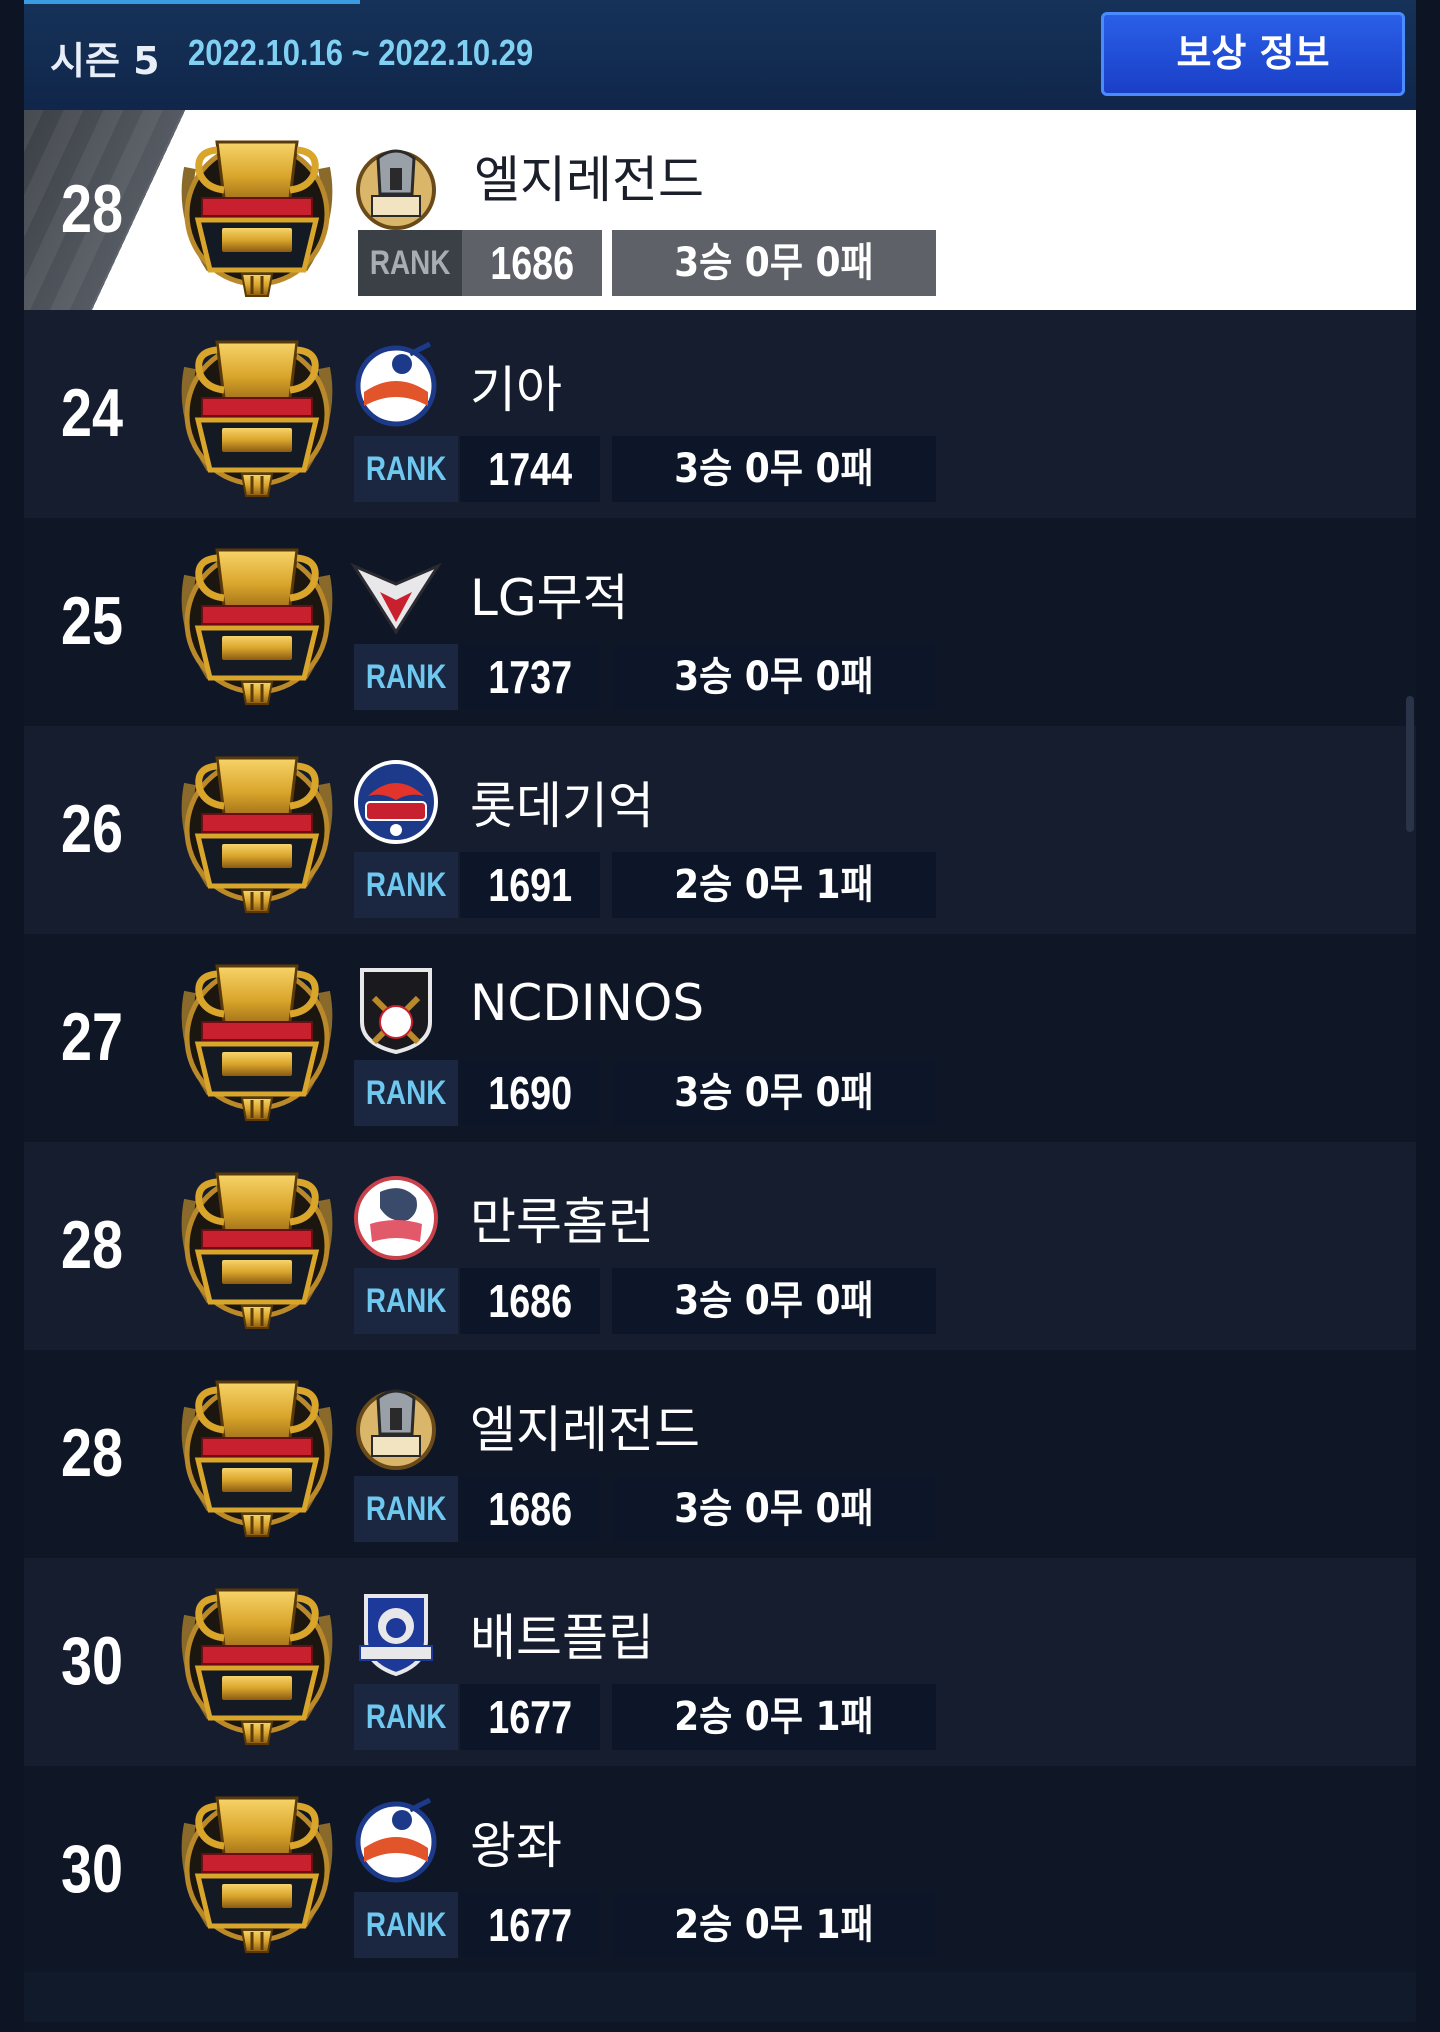  I want to click on season-dates: 2022.10.16 ~ 2022.10.29, so click(361, 52).